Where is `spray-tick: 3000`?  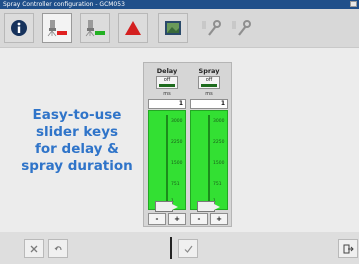 spray-tick: 3000 is located at coordinates (219, 121).